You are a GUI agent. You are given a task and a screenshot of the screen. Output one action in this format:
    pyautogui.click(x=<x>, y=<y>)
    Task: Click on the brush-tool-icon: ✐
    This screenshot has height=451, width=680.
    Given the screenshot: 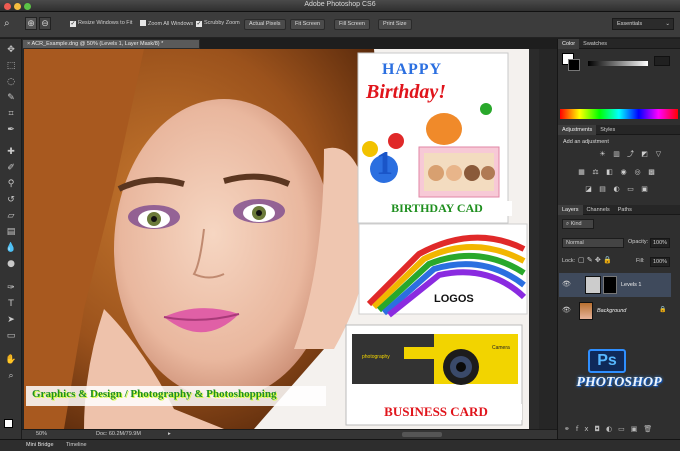 What is the action you would take?
    pyautogui.click(x=11, y=168)
    